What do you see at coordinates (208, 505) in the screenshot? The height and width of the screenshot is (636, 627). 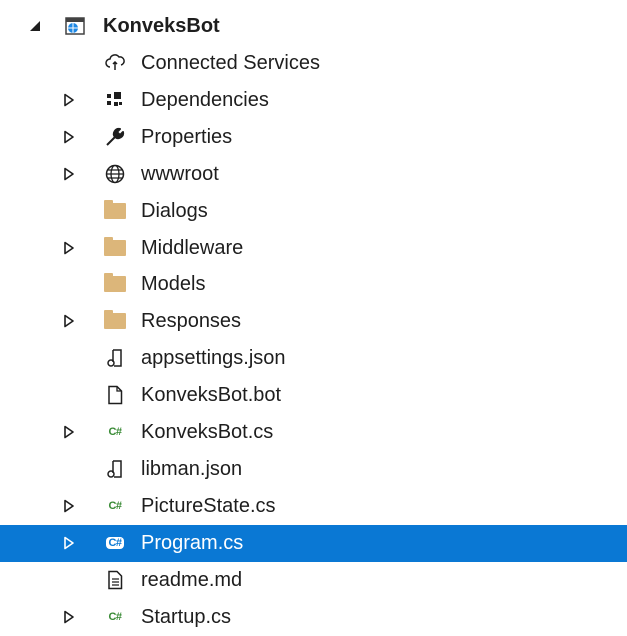 I see `tree-node-label: PictureState.cs` at bounding box center [208, 505].